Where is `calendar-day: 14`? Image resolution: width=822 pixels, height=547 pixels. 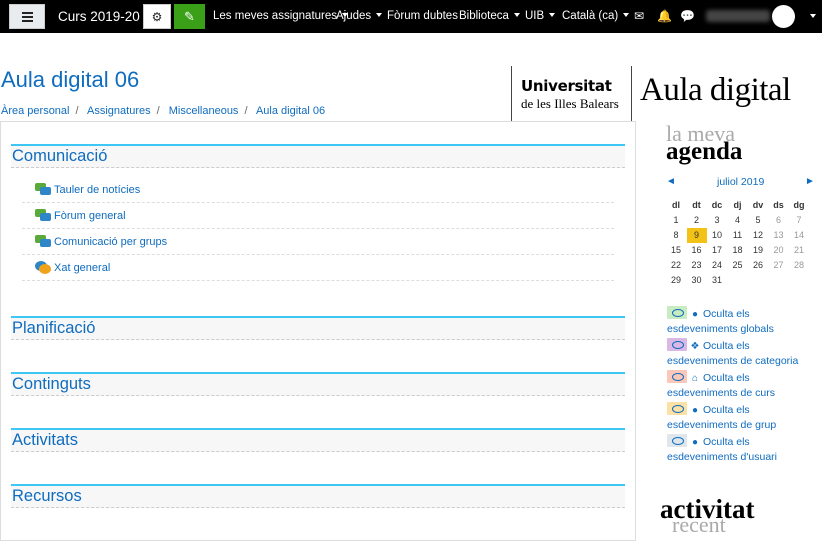 calendar-day: 14 is located at coordinates (799, 235).